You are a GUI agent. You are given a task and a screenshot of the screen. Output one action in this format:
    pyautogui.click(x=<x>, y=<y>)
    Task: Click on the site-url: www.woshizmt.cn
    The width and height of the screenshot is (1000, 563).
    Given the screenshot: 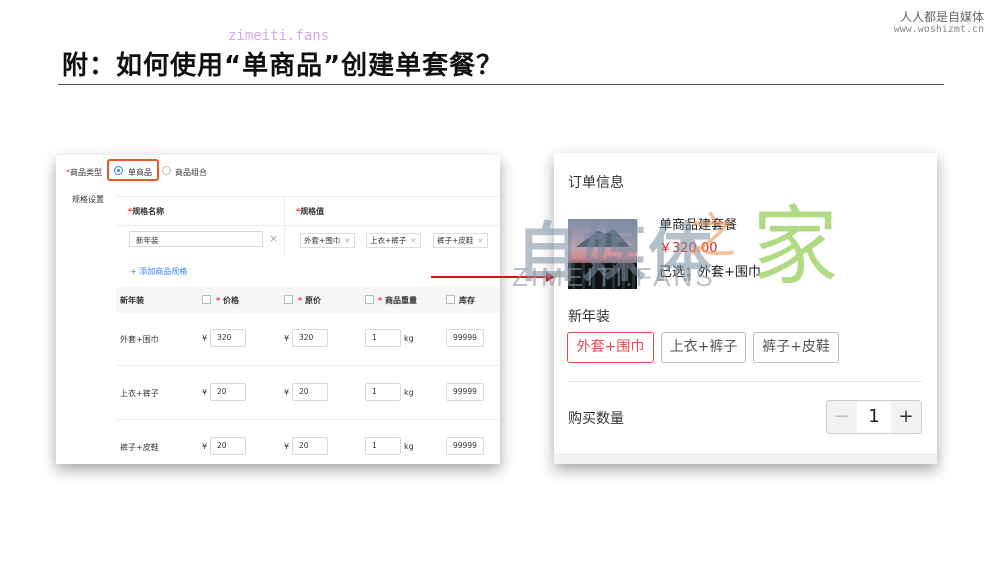 What is the action you would take?
    pyautogui.click(x=938, y=29)
    